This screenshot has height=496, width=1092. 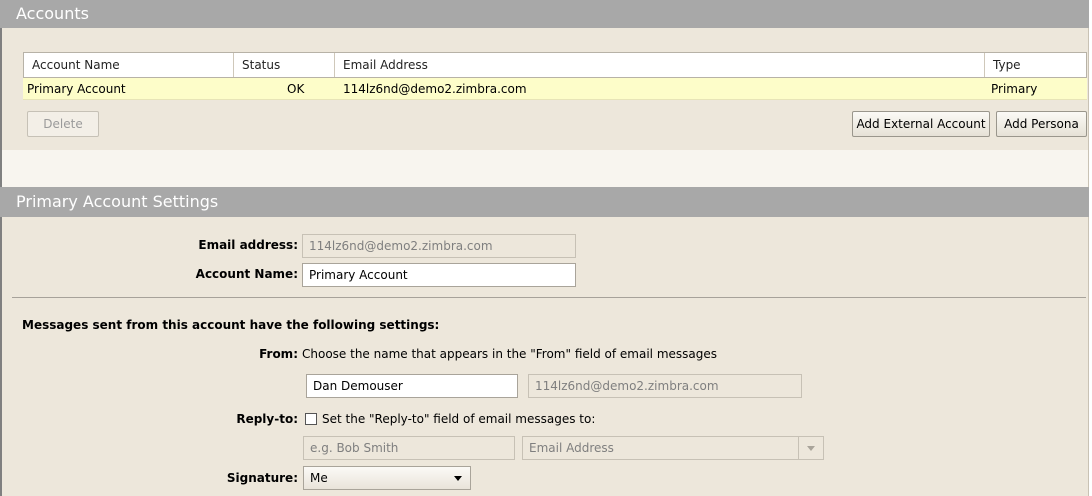 I want to click on reply-to-name-input: e.g. Bob Smith, so click(x=409, y=448).